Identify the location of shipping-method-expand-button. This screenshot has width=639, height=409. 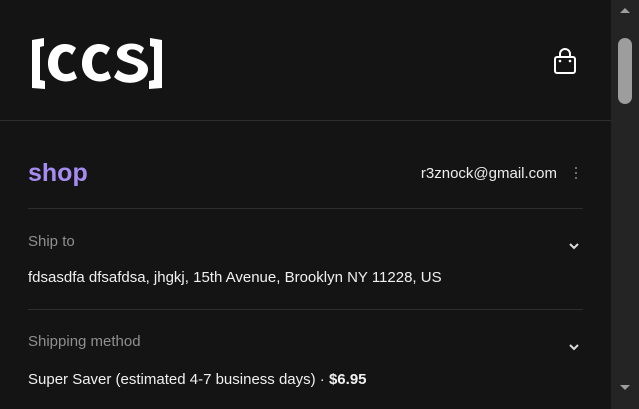
(574, 344).